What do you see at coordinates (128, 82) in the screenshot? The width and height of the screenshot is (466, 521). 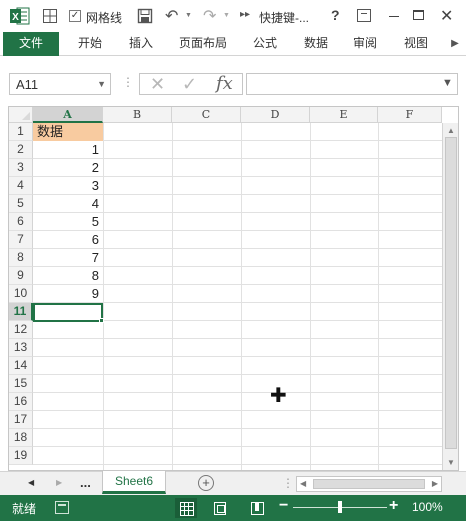 I see `formula-bar-splitter-icon: ⋮` at bounding box center [128, 82].